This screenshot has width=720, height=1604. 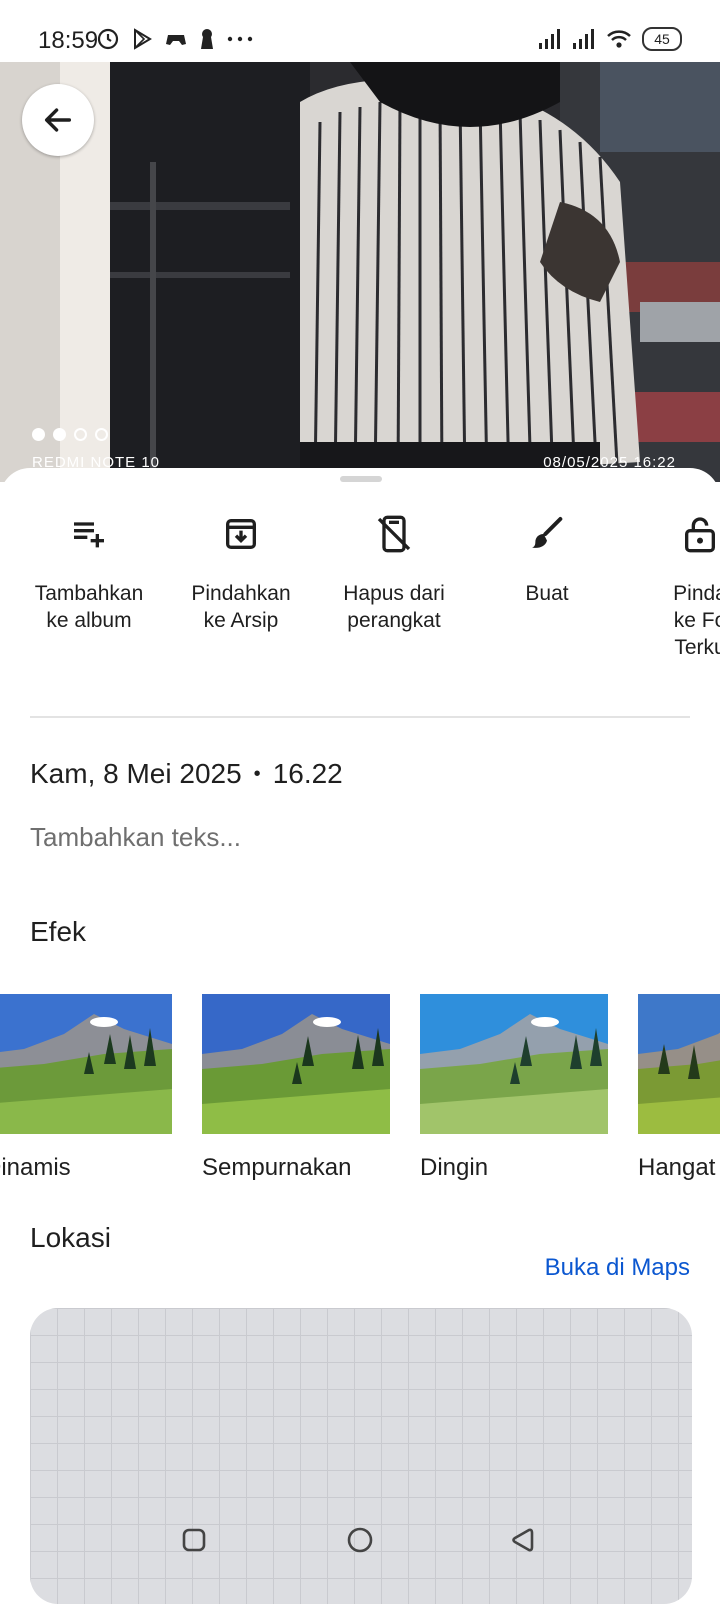 I want to click on battery-icon: 45, so click(x=662, y=39).